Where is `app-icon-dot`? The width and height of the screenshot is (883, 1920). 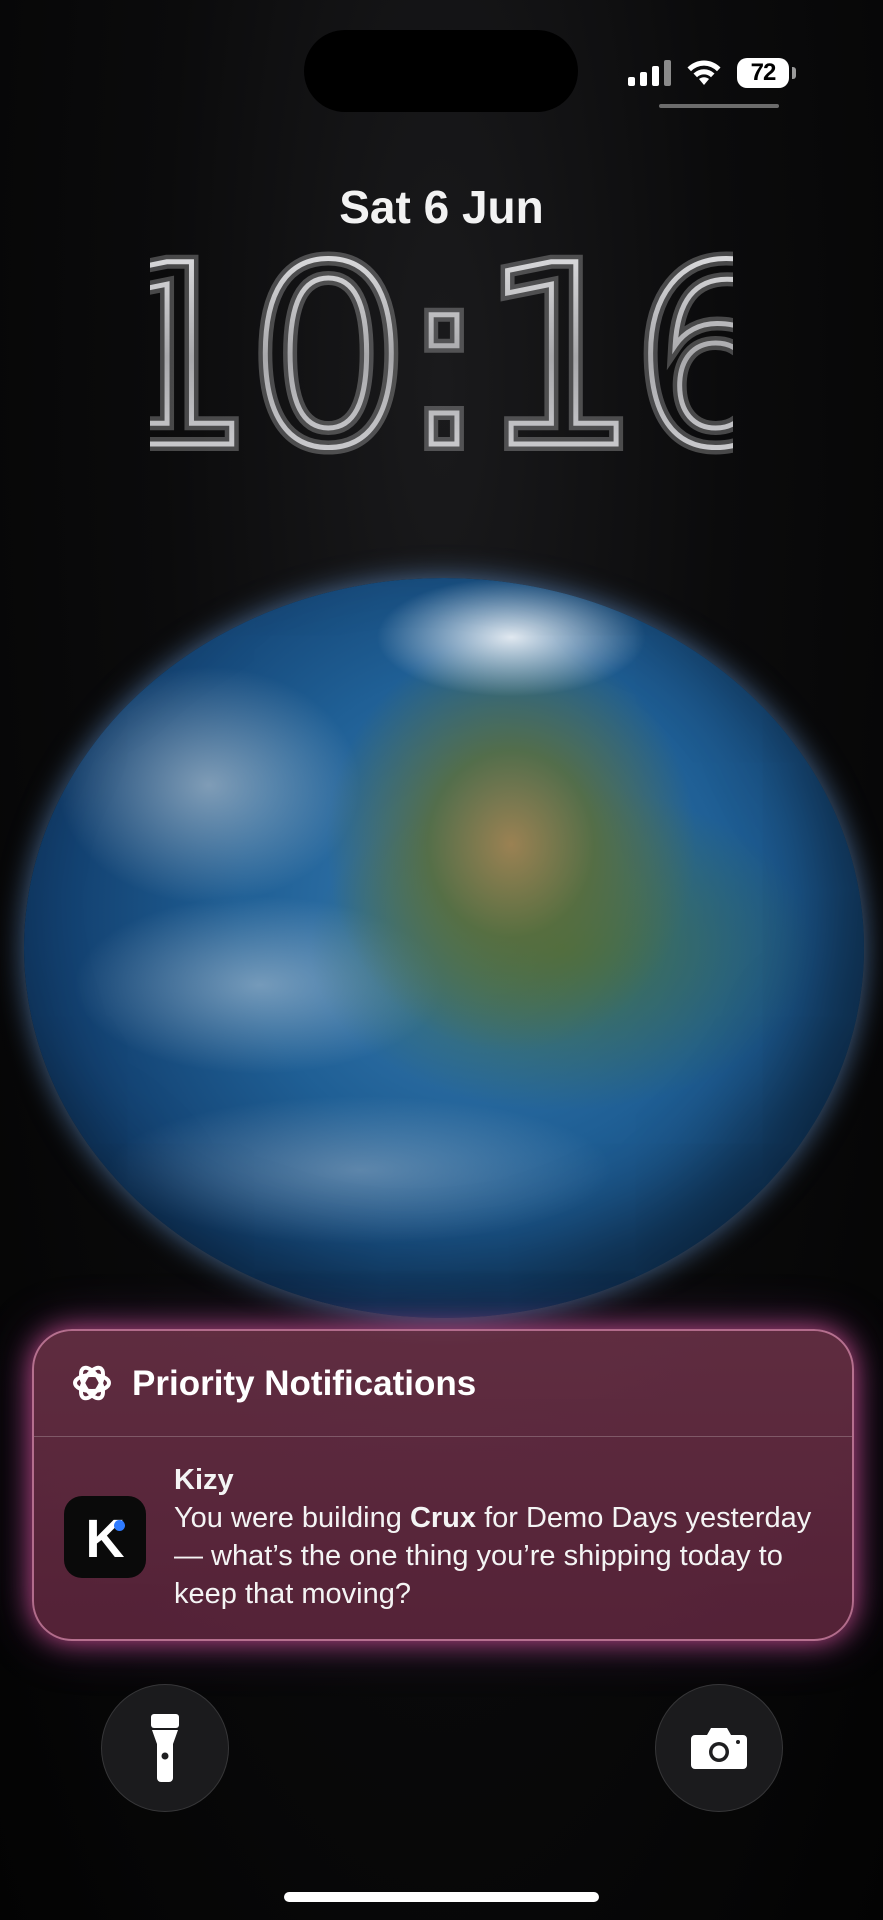 app-icon-dot is located at coordinates (119, 1525).